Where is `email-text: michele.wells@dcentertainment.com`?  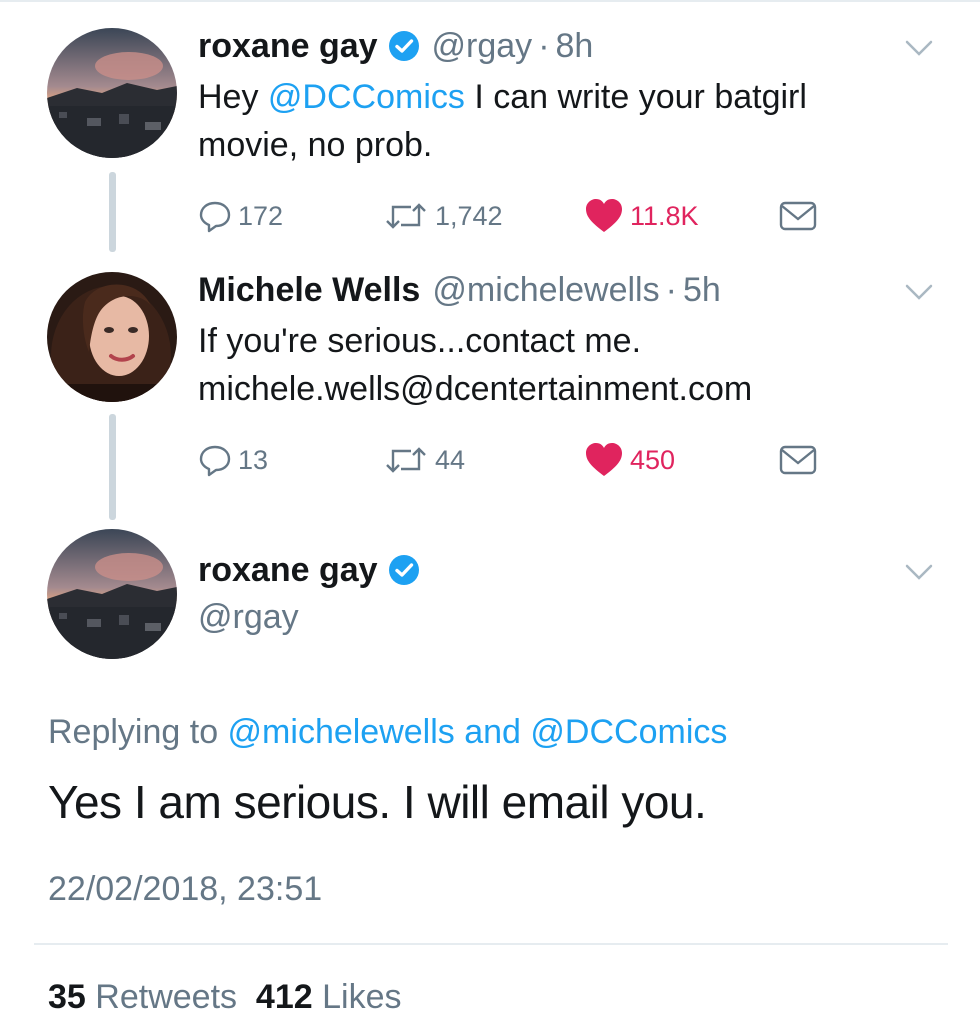 email-text: michele.wells@dcentertainment.com is located at coordinates (475, 389).